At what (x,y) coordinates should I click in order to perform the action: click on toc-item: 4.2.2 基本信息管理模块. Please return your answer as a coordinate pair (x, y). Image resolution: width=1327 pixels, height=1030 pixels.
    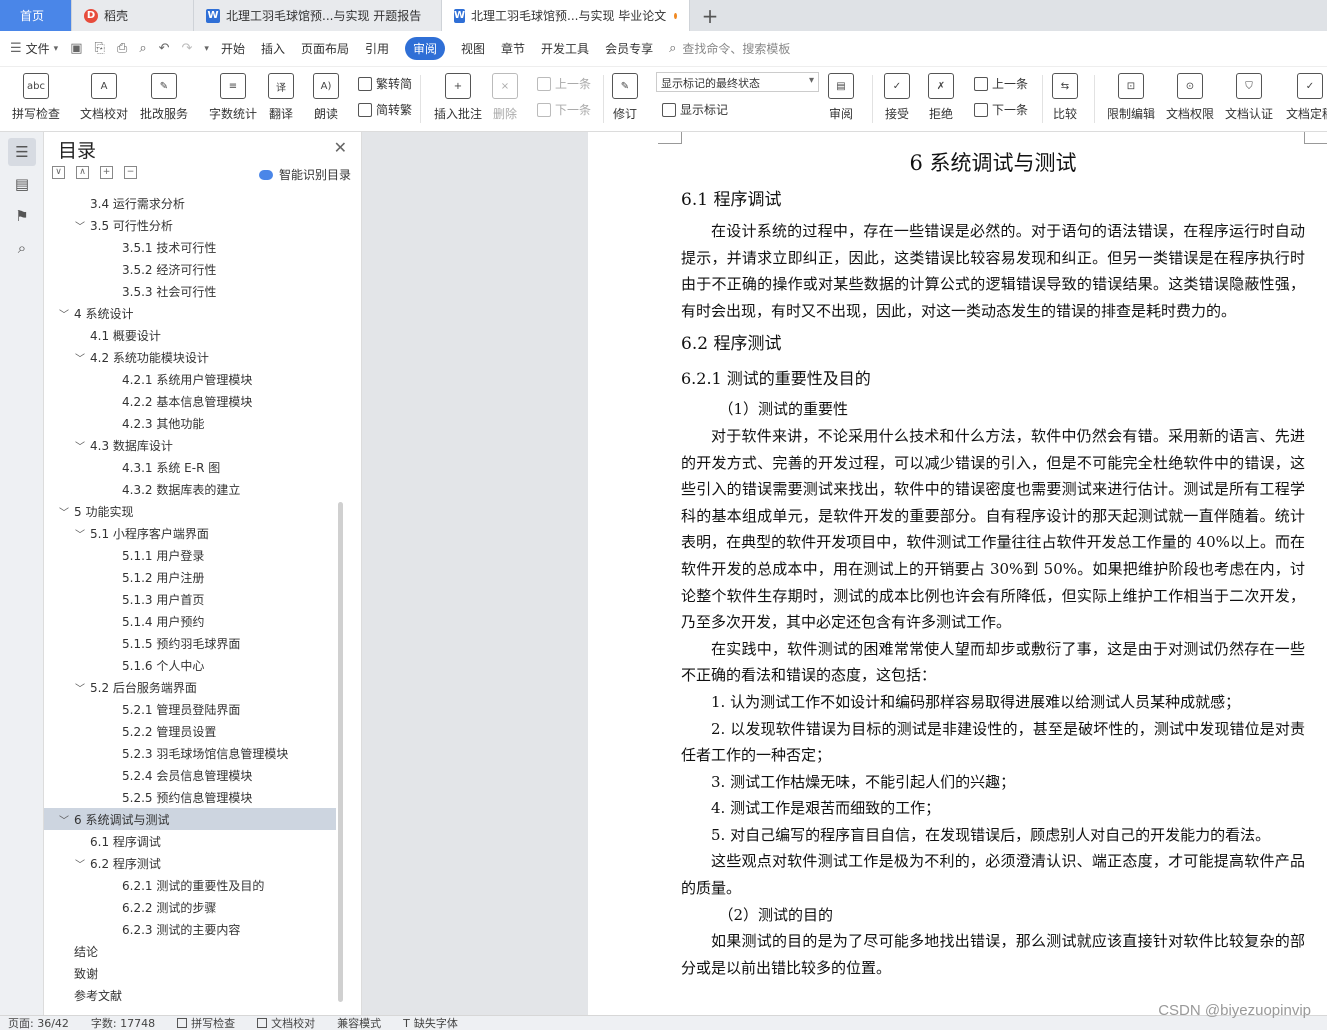
    Looking at the image, I should click on (190, 401).